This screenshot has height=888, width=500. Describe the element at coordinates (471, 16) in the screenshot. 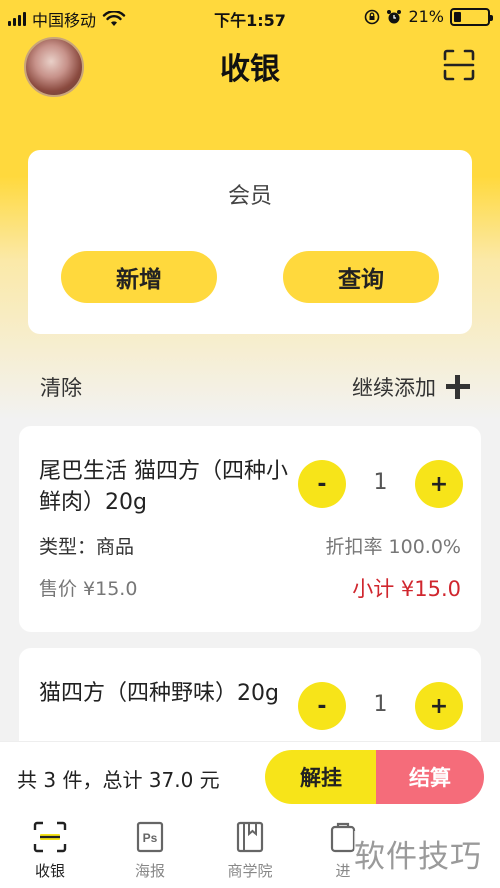

I see `battery-icon` at that location.